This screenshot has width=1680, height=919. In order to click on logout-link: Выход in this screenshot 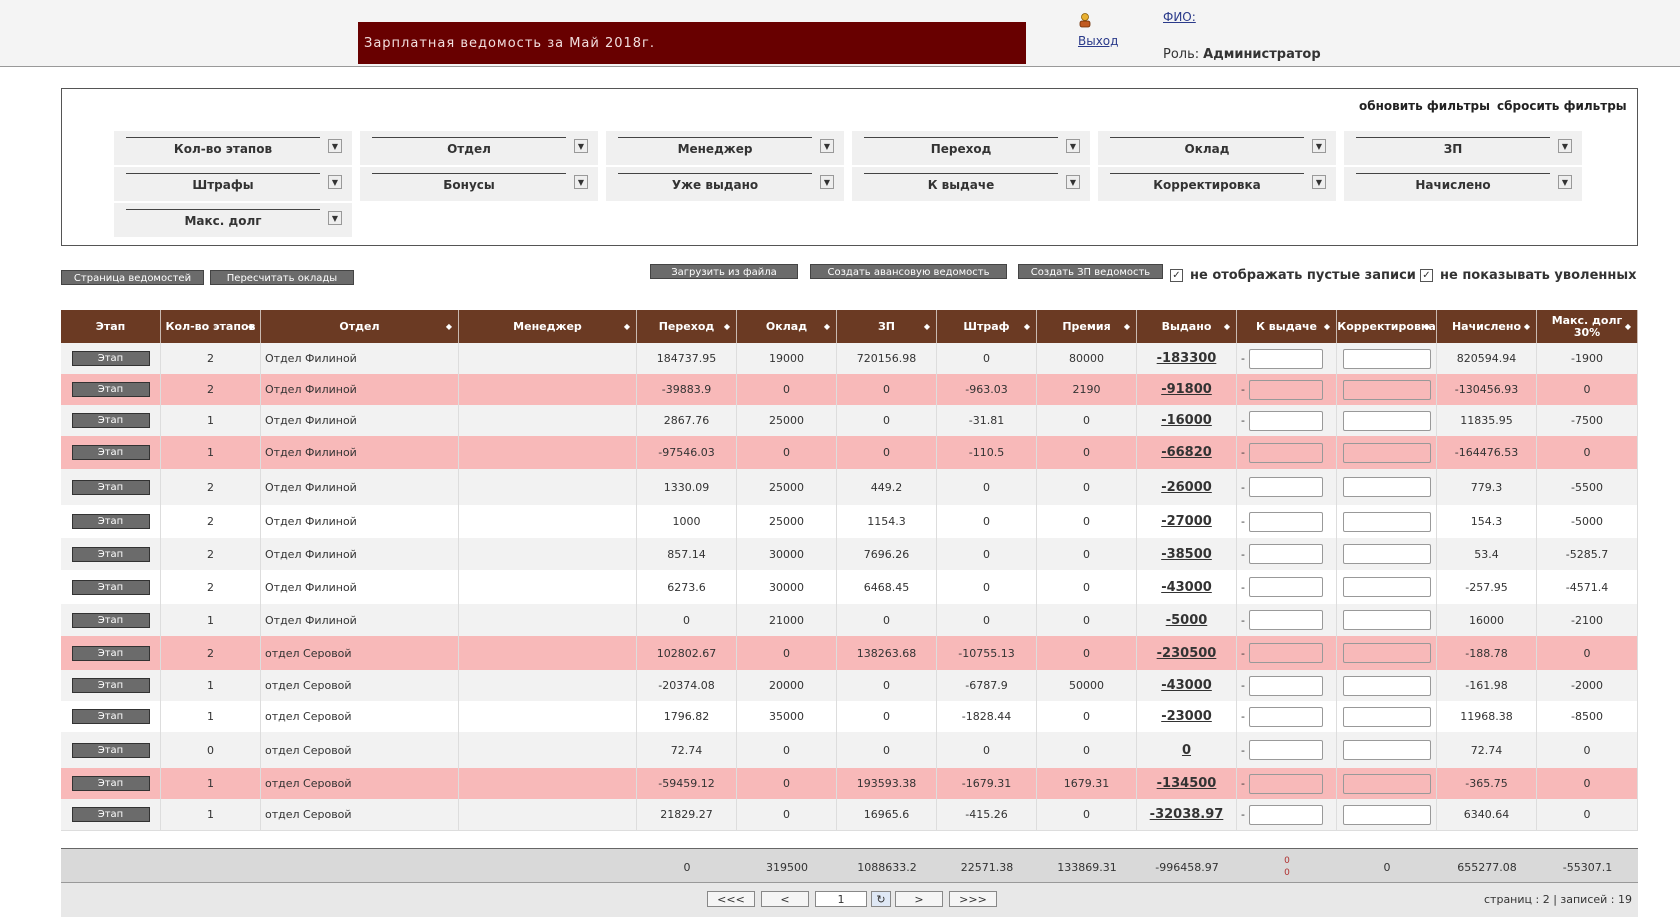, I will do `click(1098, 41)`.